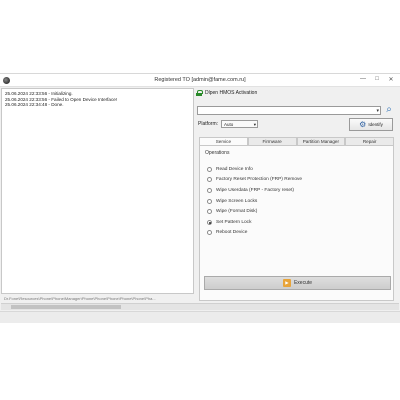  Describe the element at coordinates (321, 141) in the screenshot. I see `tab-partition-manager: Partition Manager` at that location.